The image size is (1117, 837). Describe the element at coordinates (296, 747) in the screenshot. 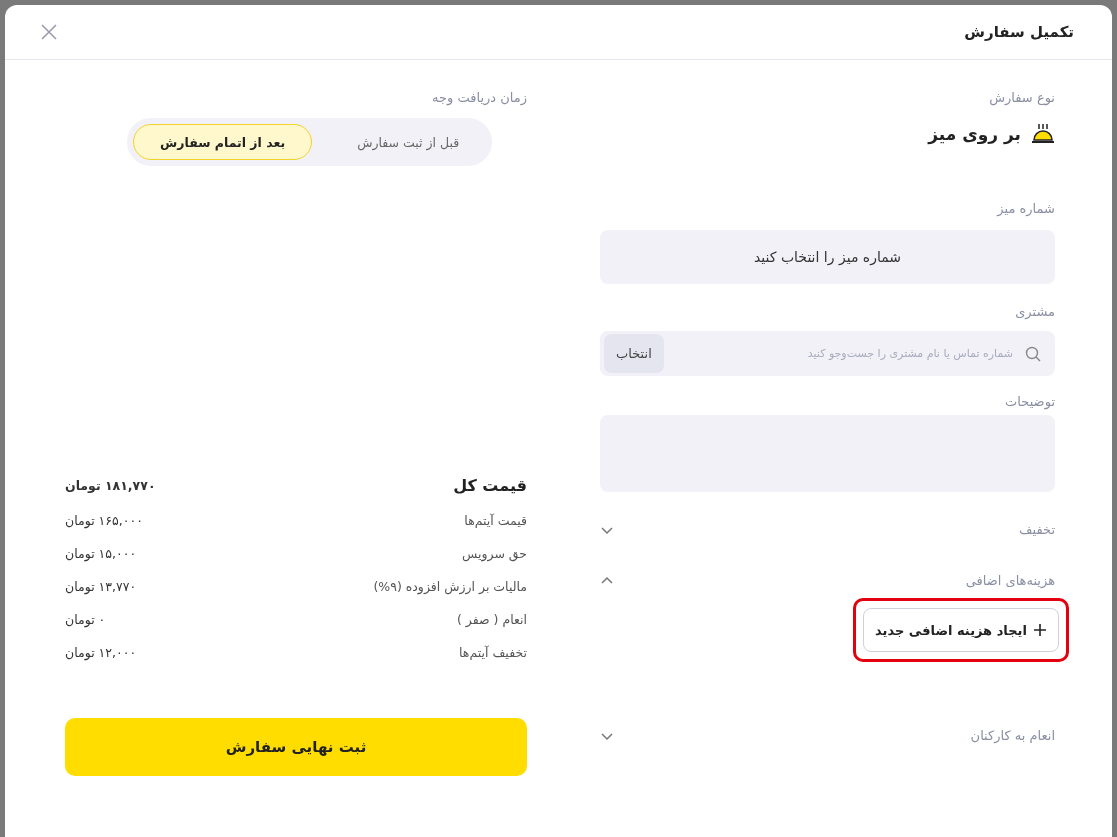

I see `submit-button: ثبت نهایی سفارش` at that location.